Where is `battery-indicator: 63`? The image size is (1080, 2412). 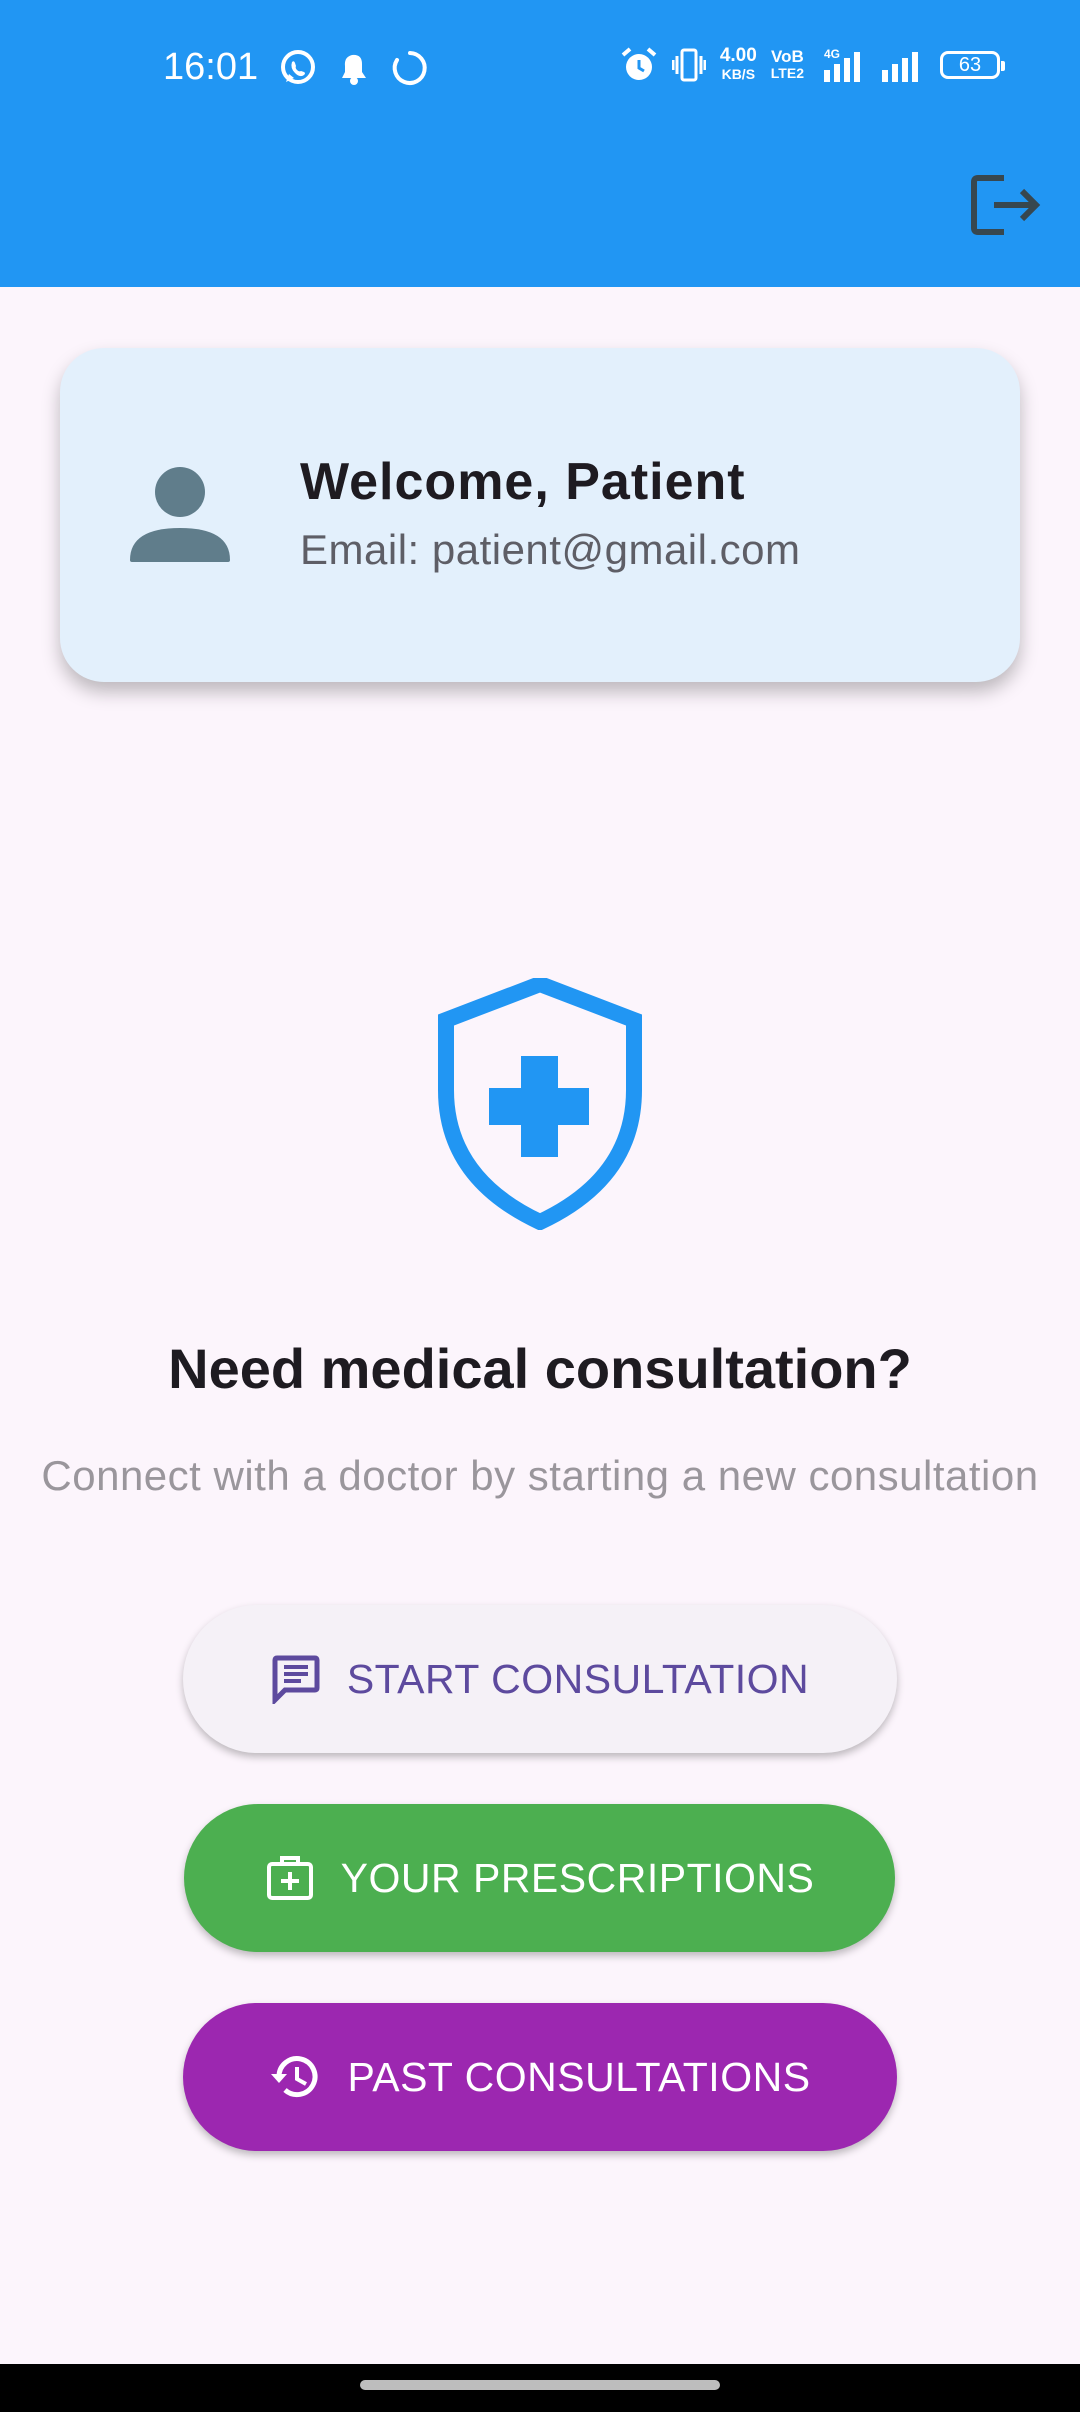 battery-indicator: 63 is located at coordinates (972, 65).